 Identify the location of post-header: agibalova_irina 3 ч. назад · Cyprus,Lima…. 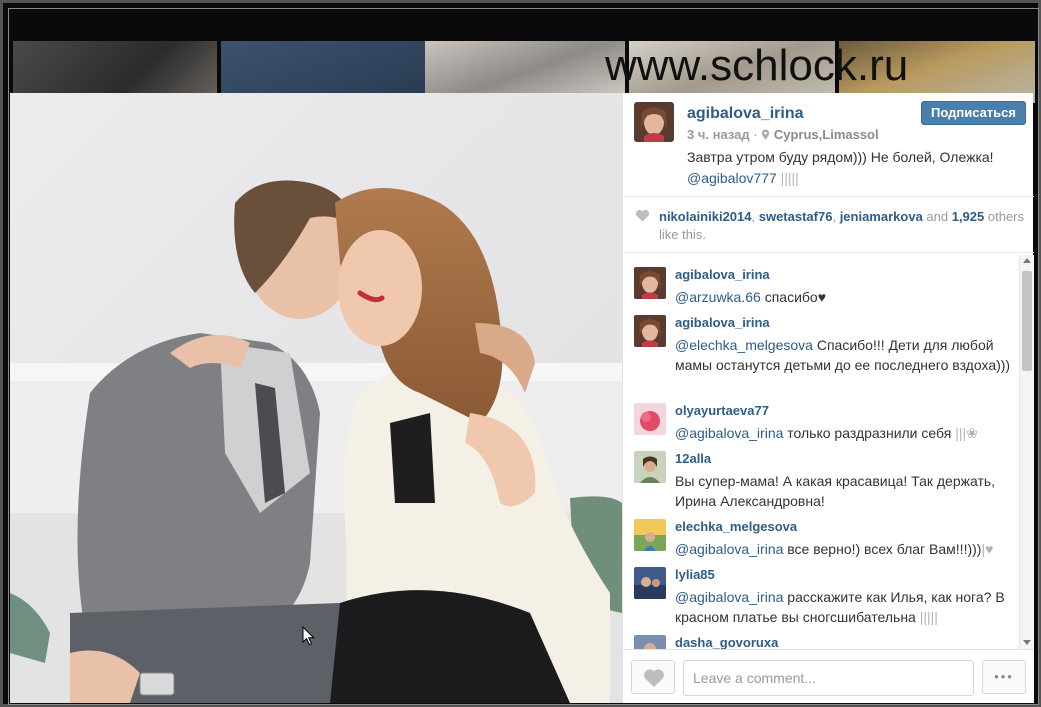
(828, 145).